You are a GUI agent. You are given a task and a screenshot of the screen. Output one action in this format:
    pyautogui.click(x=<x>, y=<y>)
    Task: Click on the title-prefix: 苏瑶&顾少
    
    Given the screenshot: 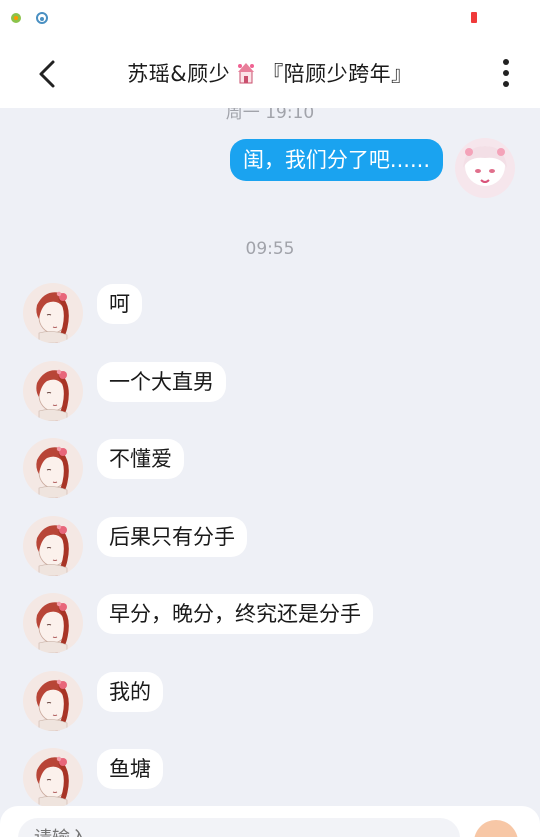 What is the action you would take?
    pyautogui.click(x=179, y=74)
    